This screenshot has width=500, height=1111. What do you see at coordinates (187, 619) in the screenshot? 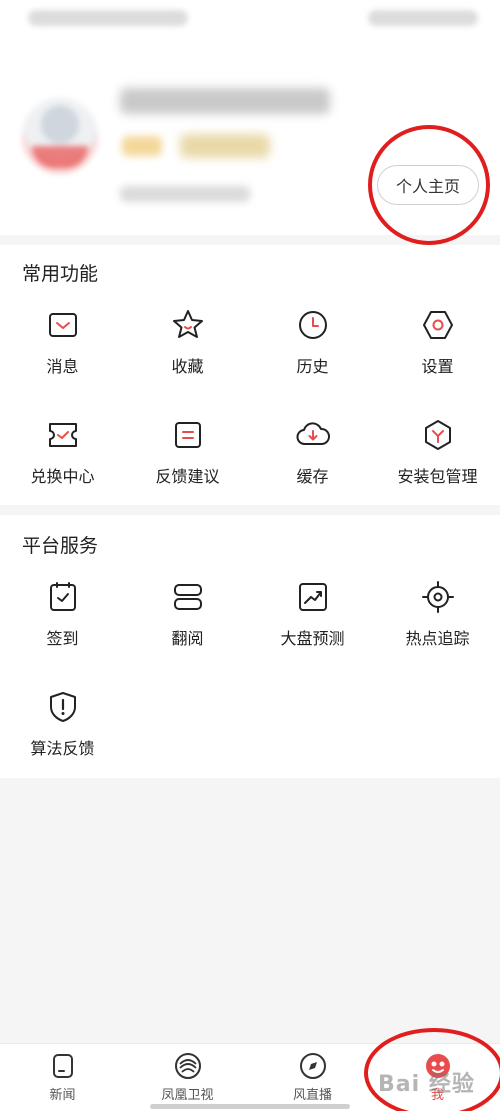
I see `grid-item-browse: 翻阅` at bounding box center [187, 619].